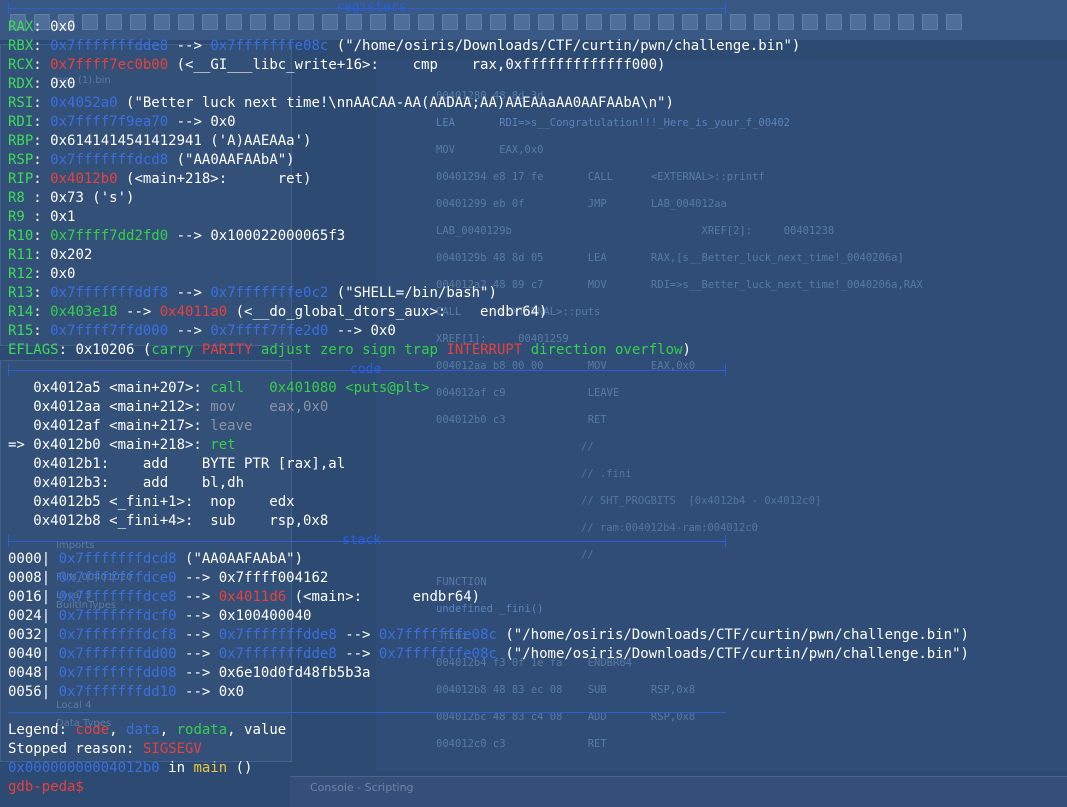 The image size is (1067, 807). I want to click on register-name: RIP, so click(21, 179).